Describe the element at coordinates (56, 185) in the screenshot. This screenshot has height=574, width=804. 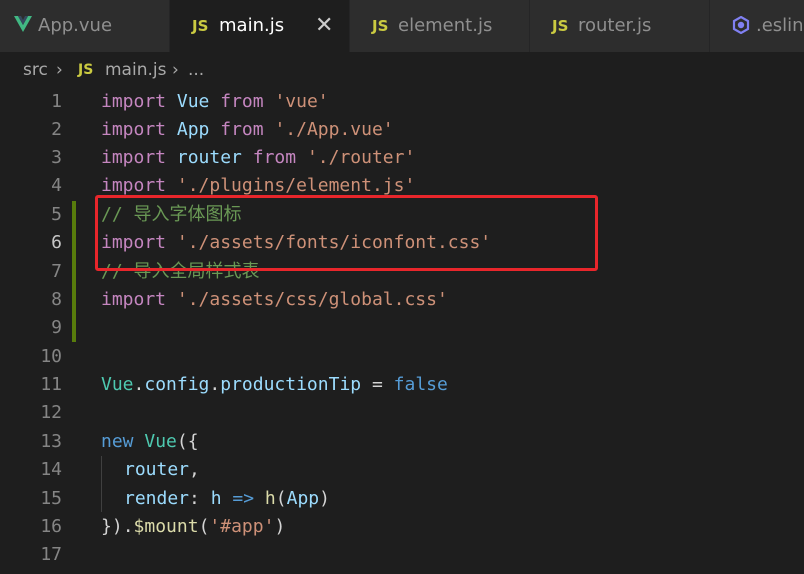
I see `line-number: 4` at that location.